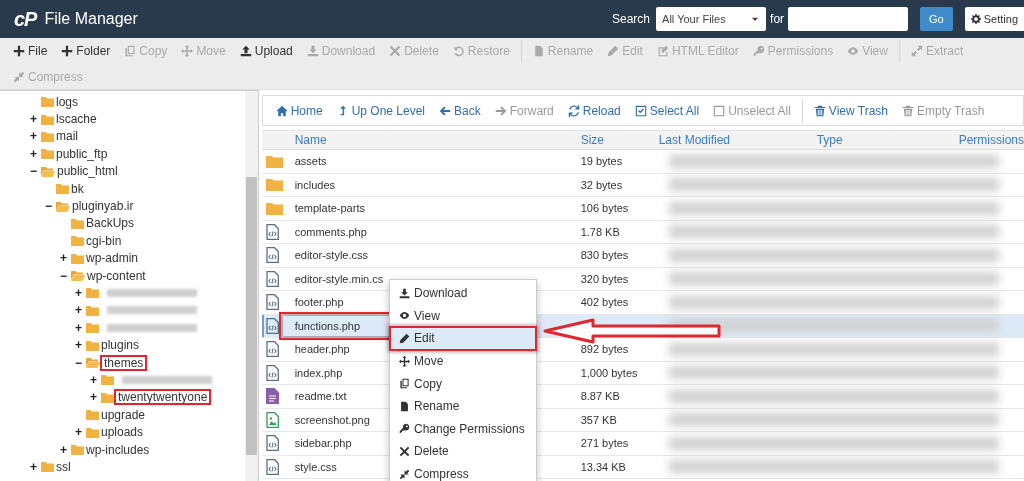 The height and width of the screenshot is (481, 1024). What do you see at coordinates (642, 209) in the screenshot?
I see `file-row: template-parts 106 bytes` at bounding box center [642, 209].